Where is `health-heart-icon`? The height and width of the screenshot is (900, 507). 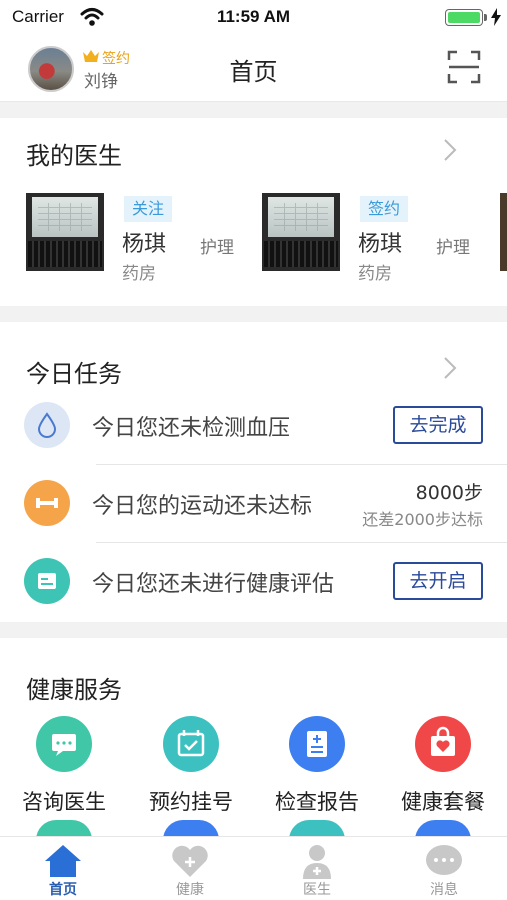 health-heart-icon is located at coordinates (190, 861).